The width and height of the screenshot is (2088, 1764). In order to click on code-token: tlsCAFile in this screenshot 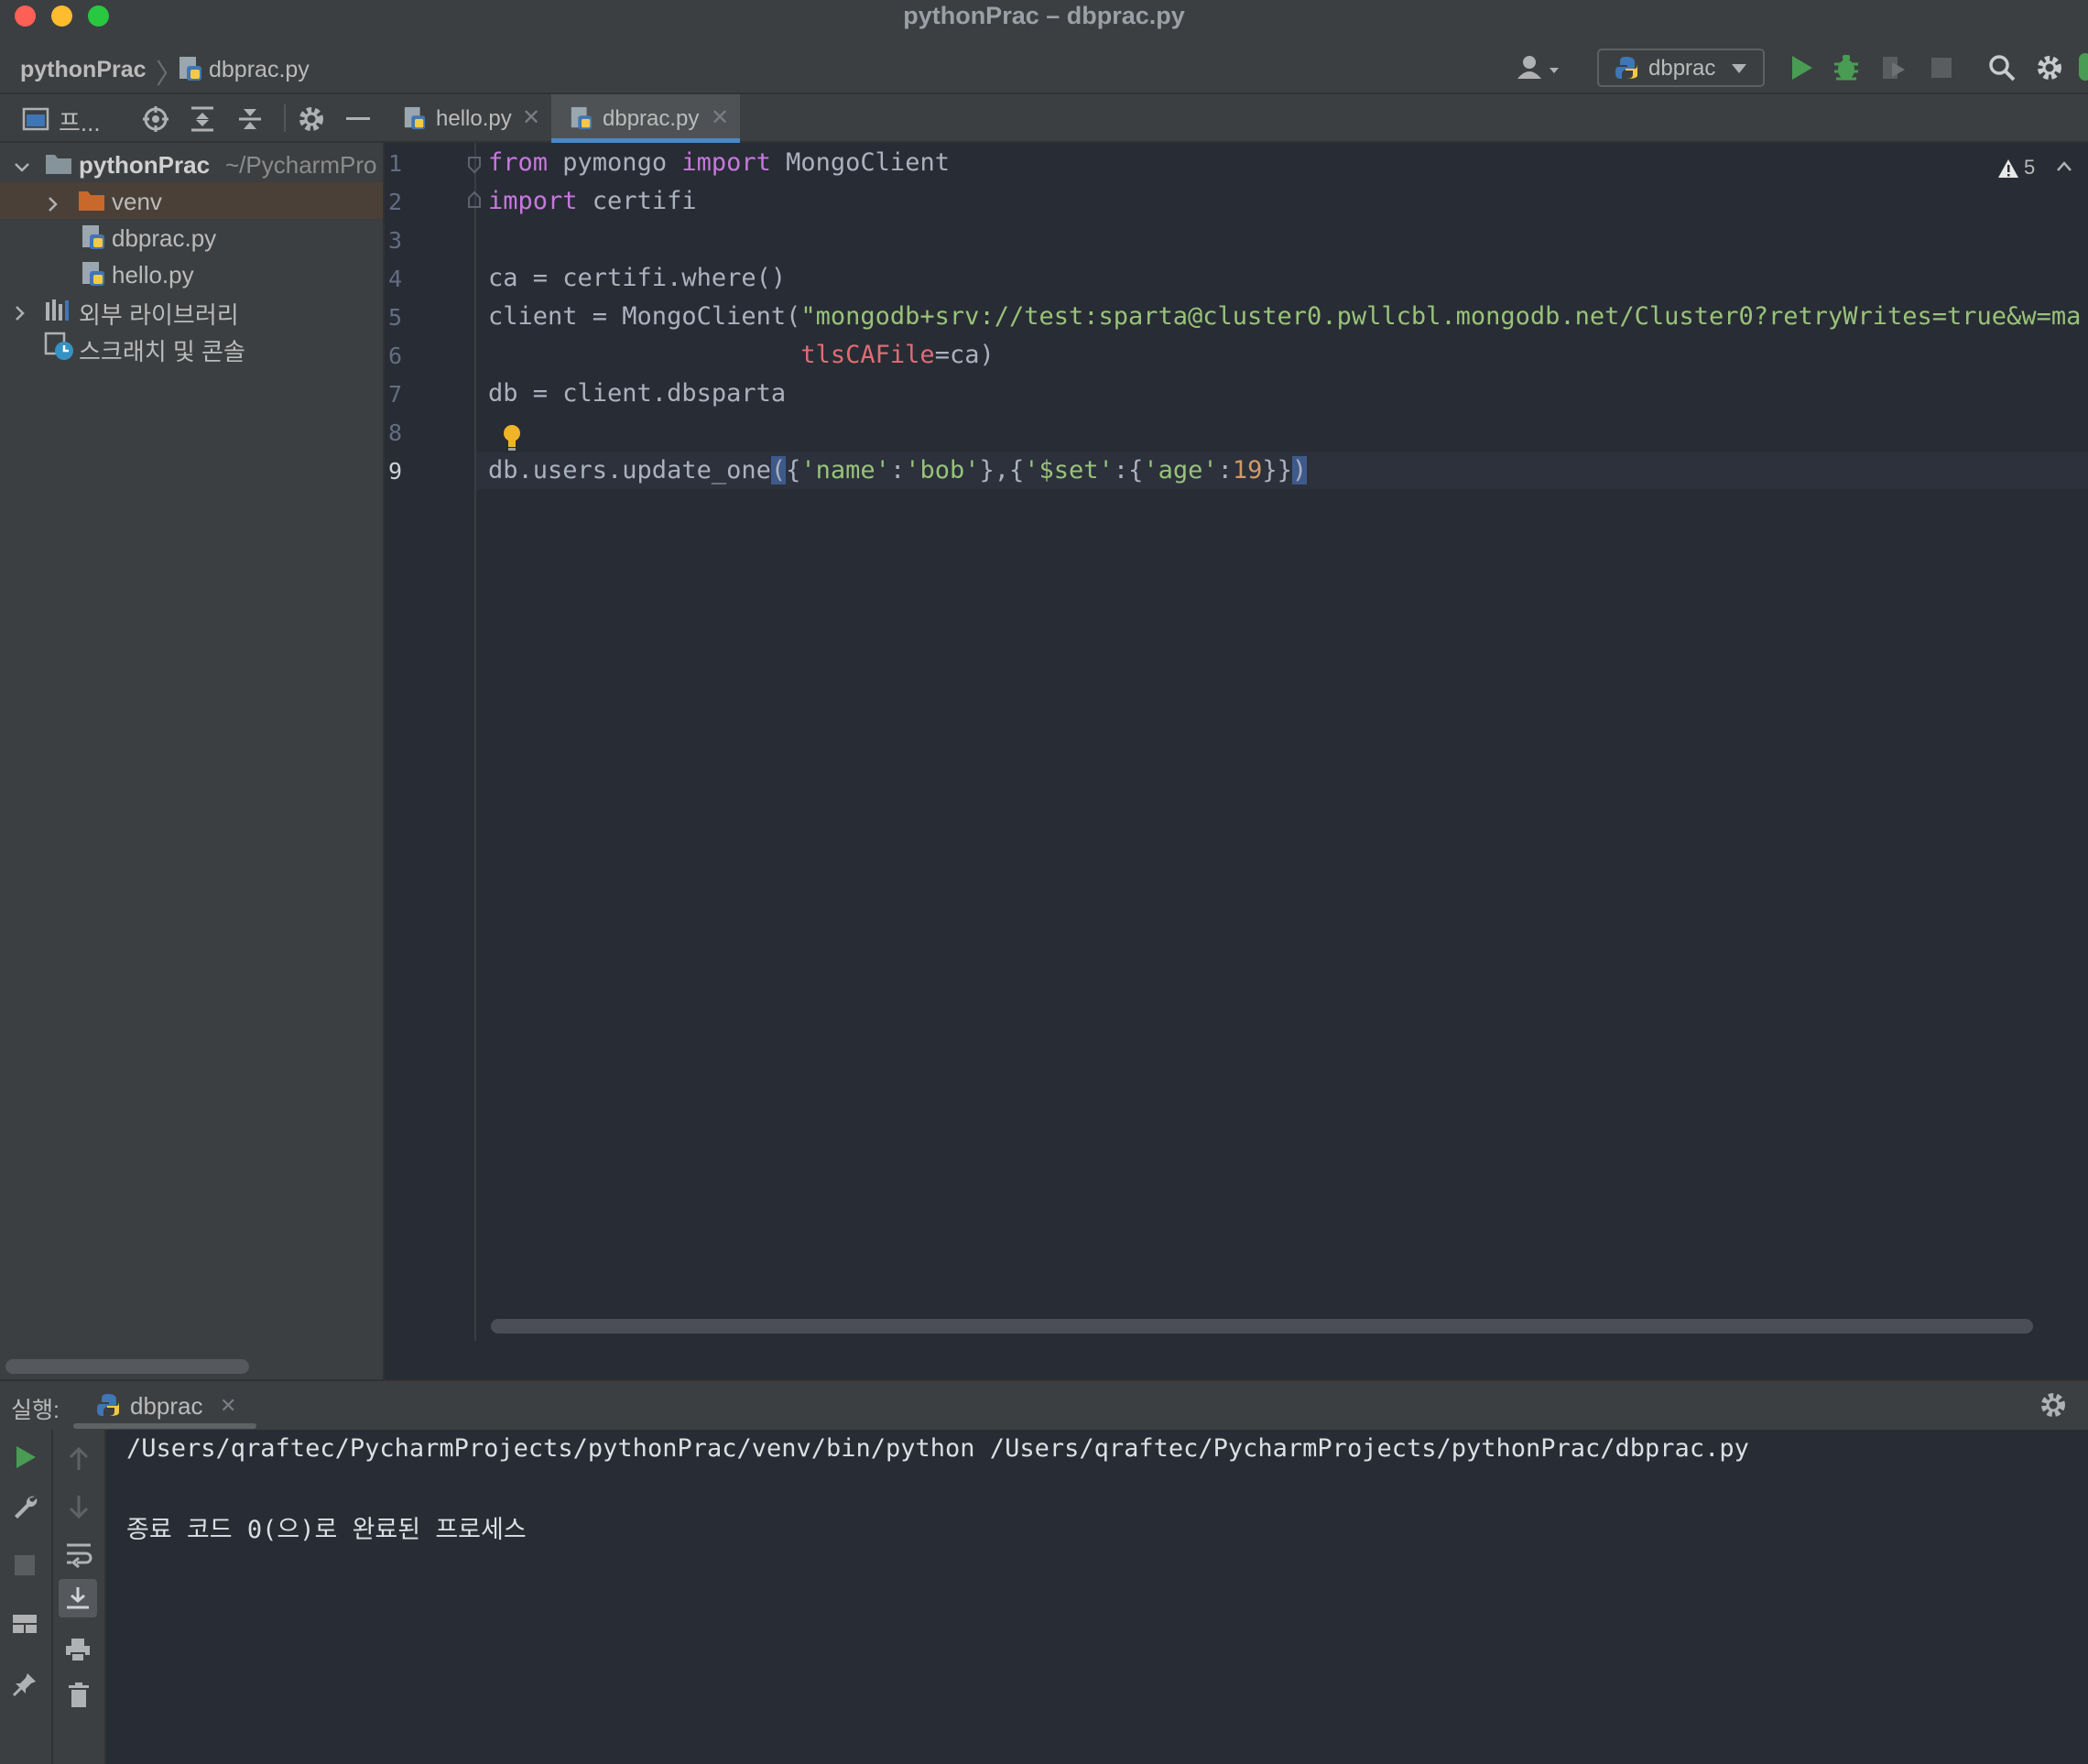, I will do `click(867, 355)`.